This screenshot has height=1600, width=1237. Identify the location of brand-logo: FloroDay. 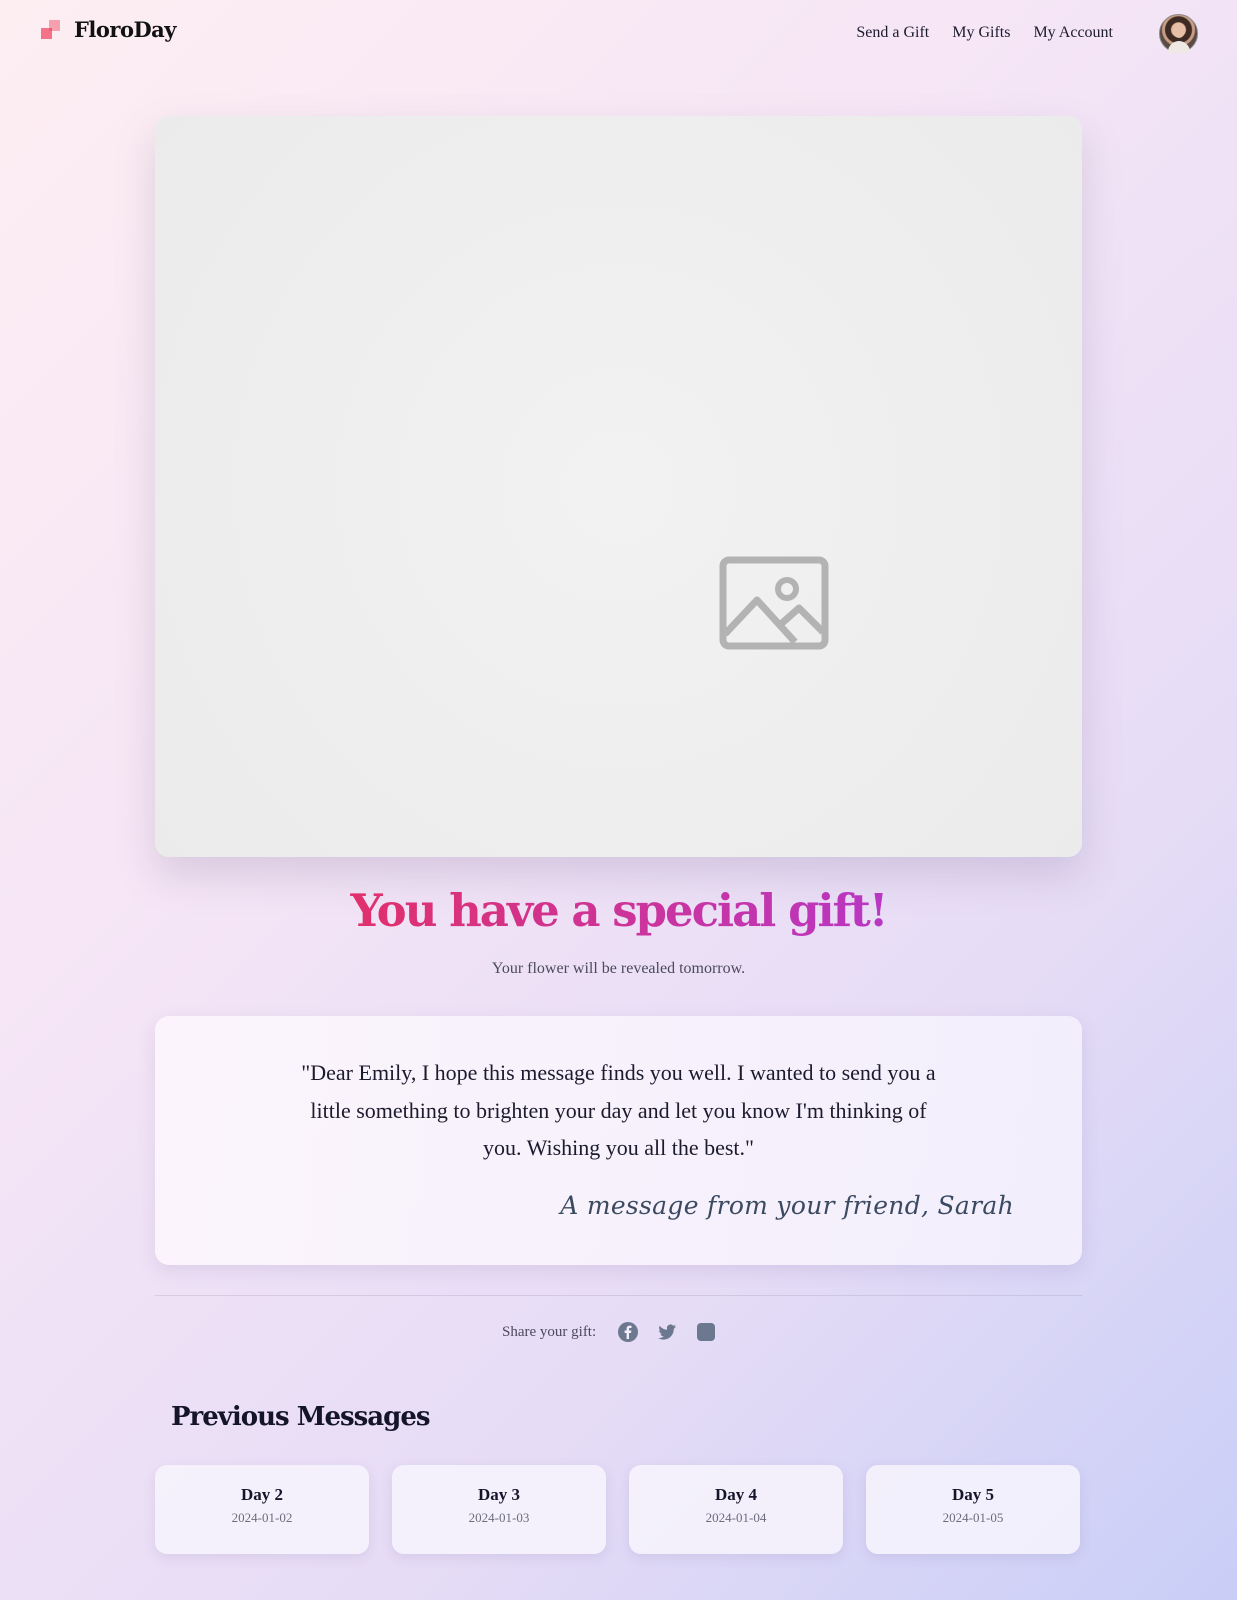
(108, 29).